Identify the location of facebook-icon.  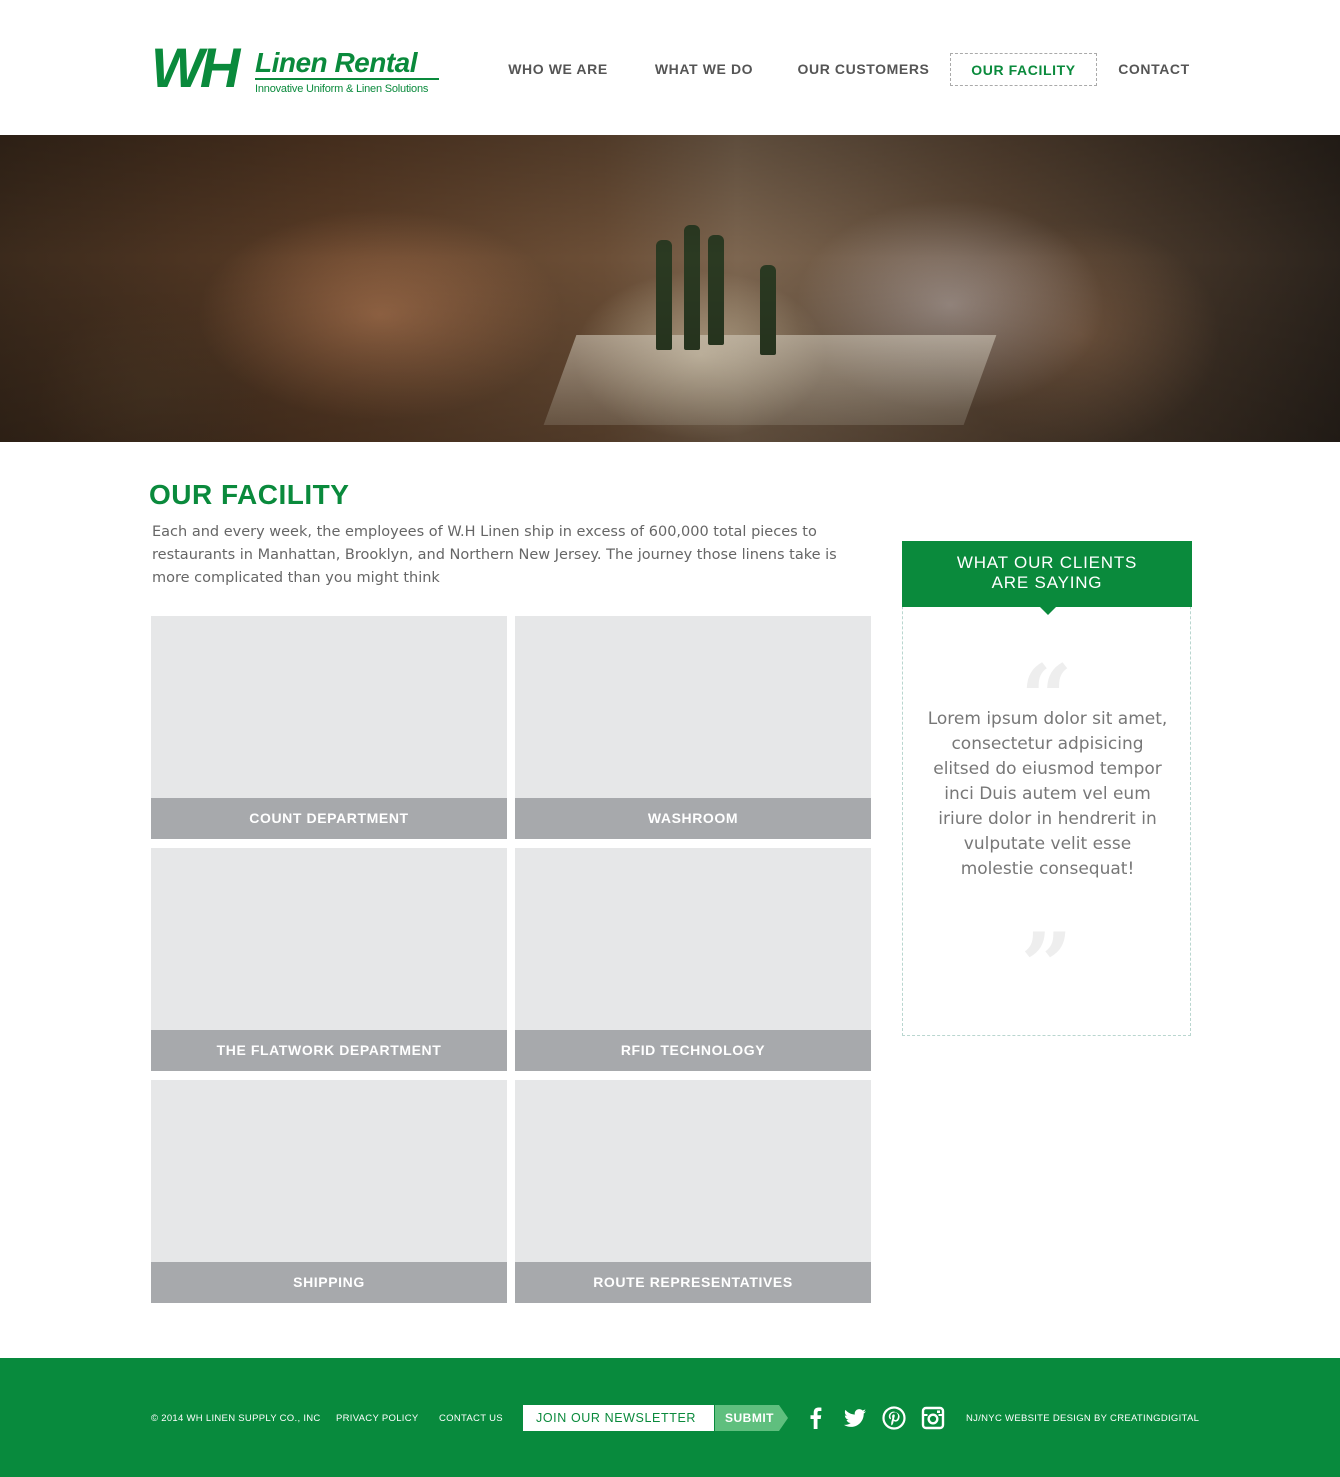
(816, 1418).